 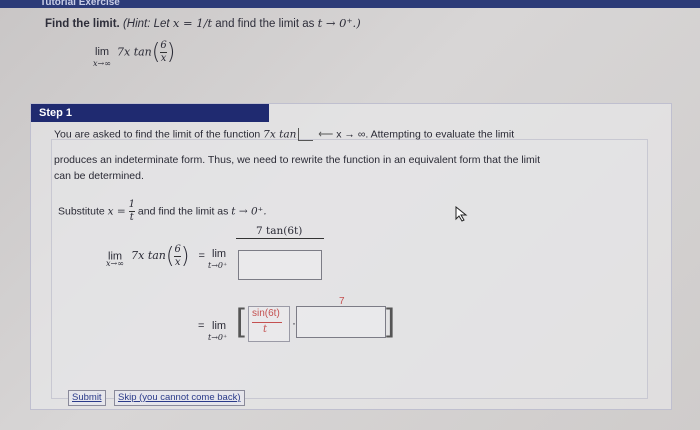 What do you see at coordinates (219, 254) in the screenshot?
I see `rhs-lim: lim` at bounding box center [219, 254].